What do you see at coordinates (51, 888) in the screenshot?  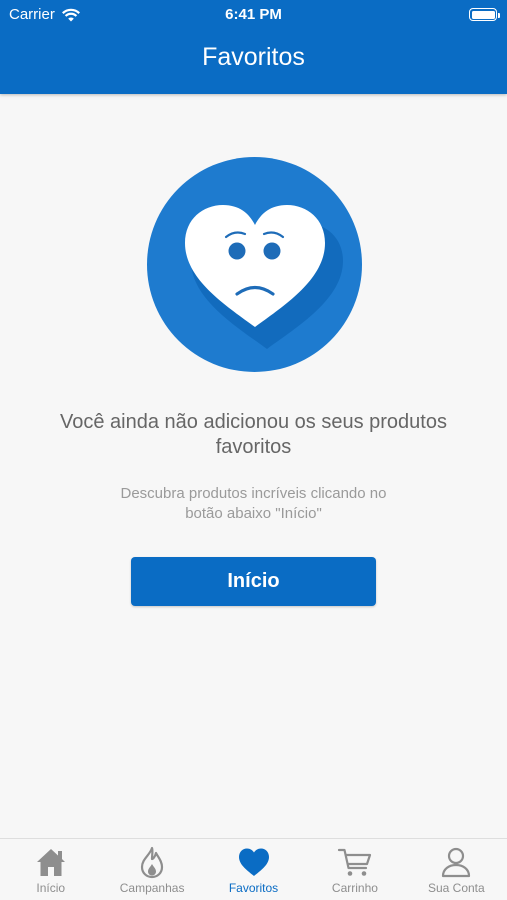 I see `tab-home-label: Início` at bounding box center [51, 888].